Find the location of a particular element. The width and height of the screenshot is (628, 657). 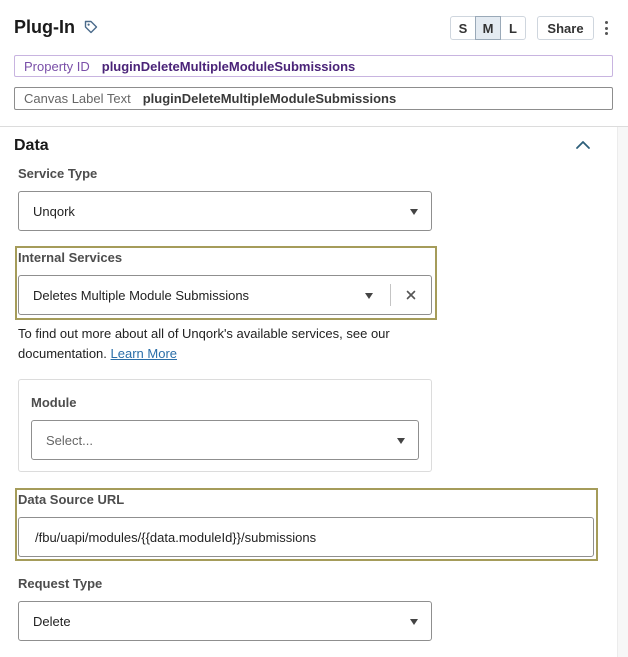

panel-header: Plug-In S M L Share is located at coordinates (314, 28).